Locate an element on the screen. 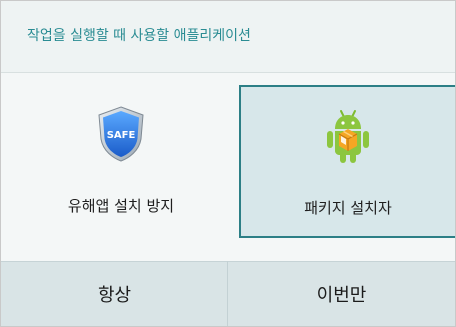 Image resolution: width=456 pixels, height=327 pixels. app-label: 패키지 설치자 is located at coordinates (348, 208).